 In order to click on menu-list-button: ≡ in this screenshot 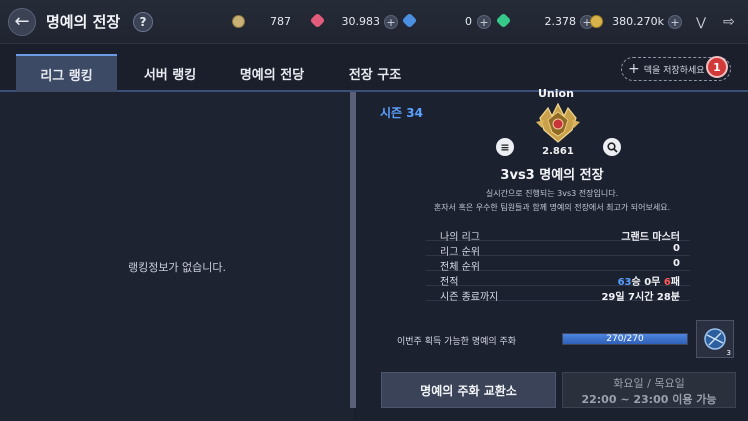, I will do `click(505, 147)`.